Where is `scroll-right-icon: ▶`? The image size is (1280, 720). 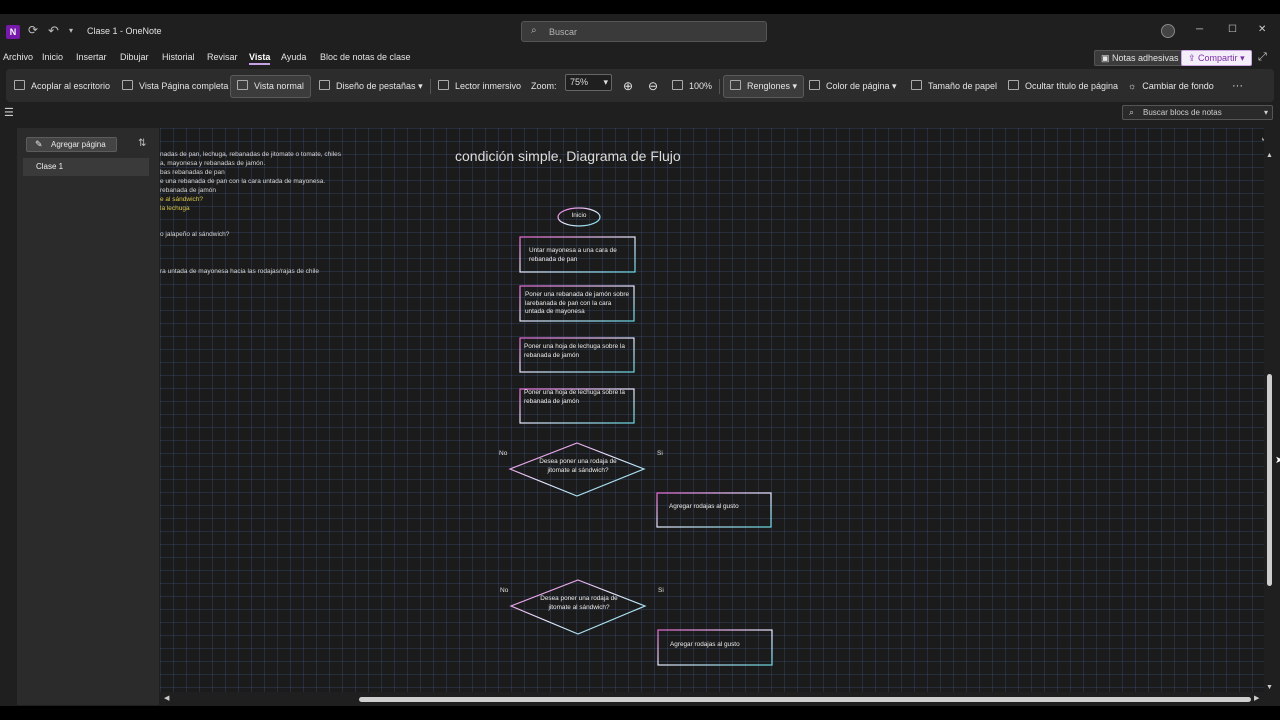 scroll-right-icon: ▶ is located at coordinates (1256, 698).